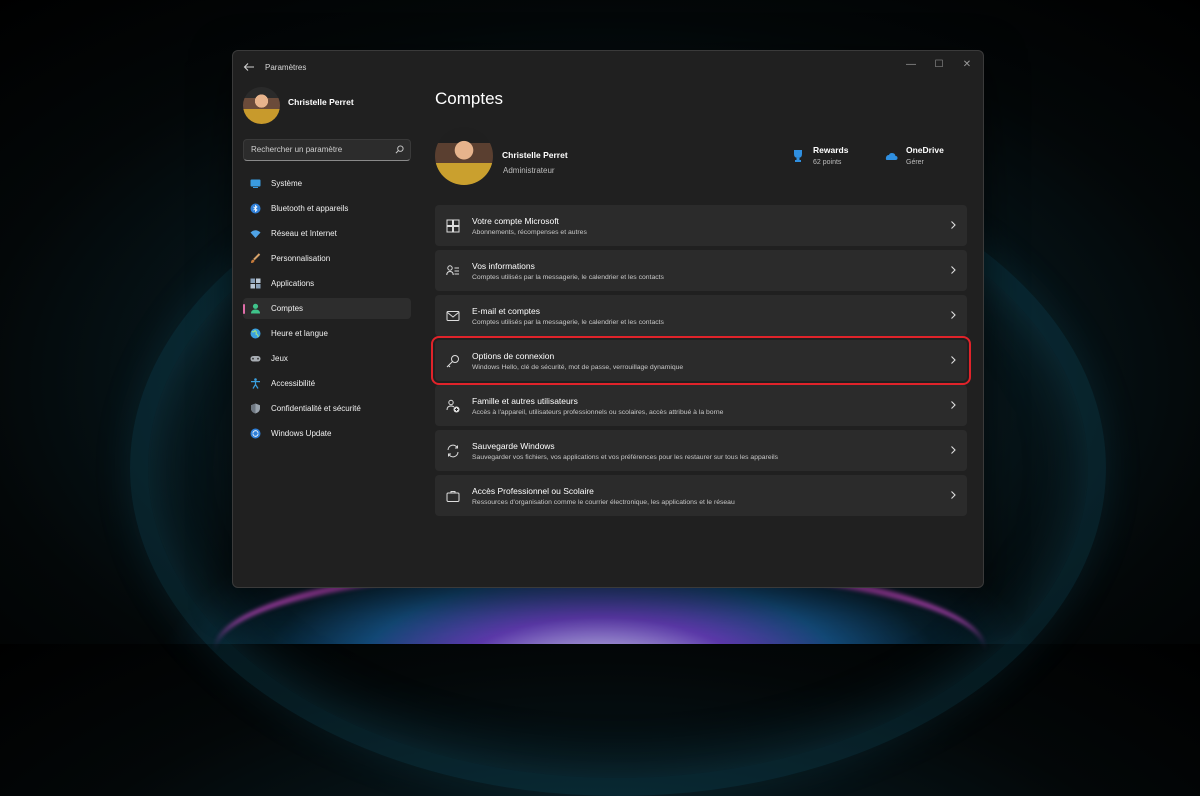 This screenshot has height=796, width=1200. I want to click on rewards-label: Rewards, so click(831, 150).